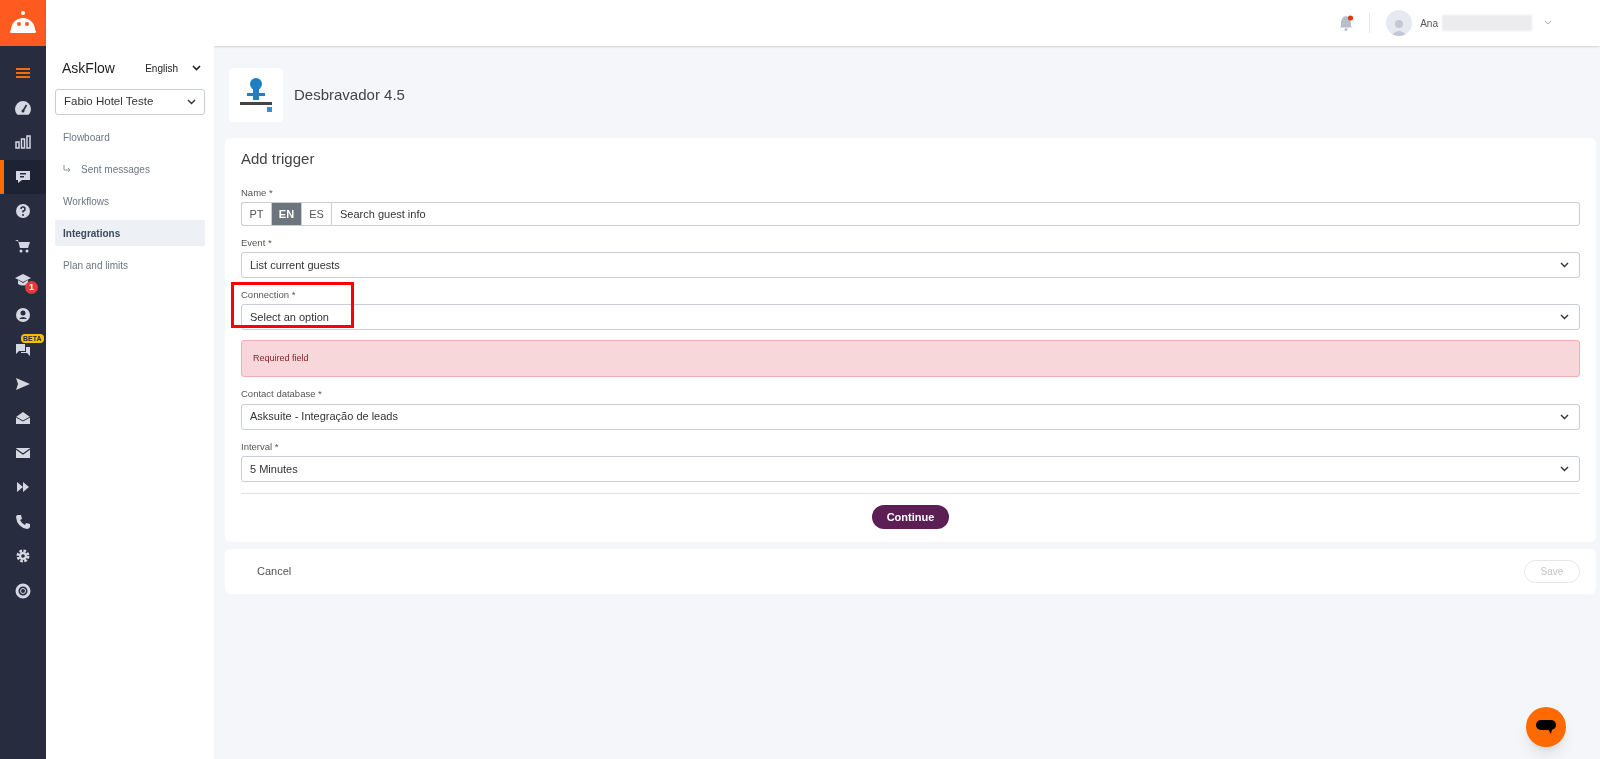  What do you see at coordinates (257, 242) in the screenshot?
I see `field-label: Event *` at bounding box center [257, 242].